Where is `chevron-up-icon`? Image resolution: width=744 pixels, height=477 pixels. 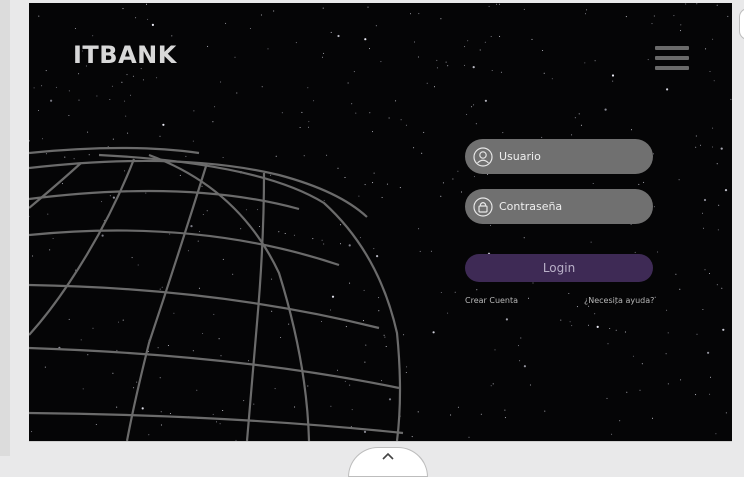 chevron-up-icon is located at coordinates (388, 456).